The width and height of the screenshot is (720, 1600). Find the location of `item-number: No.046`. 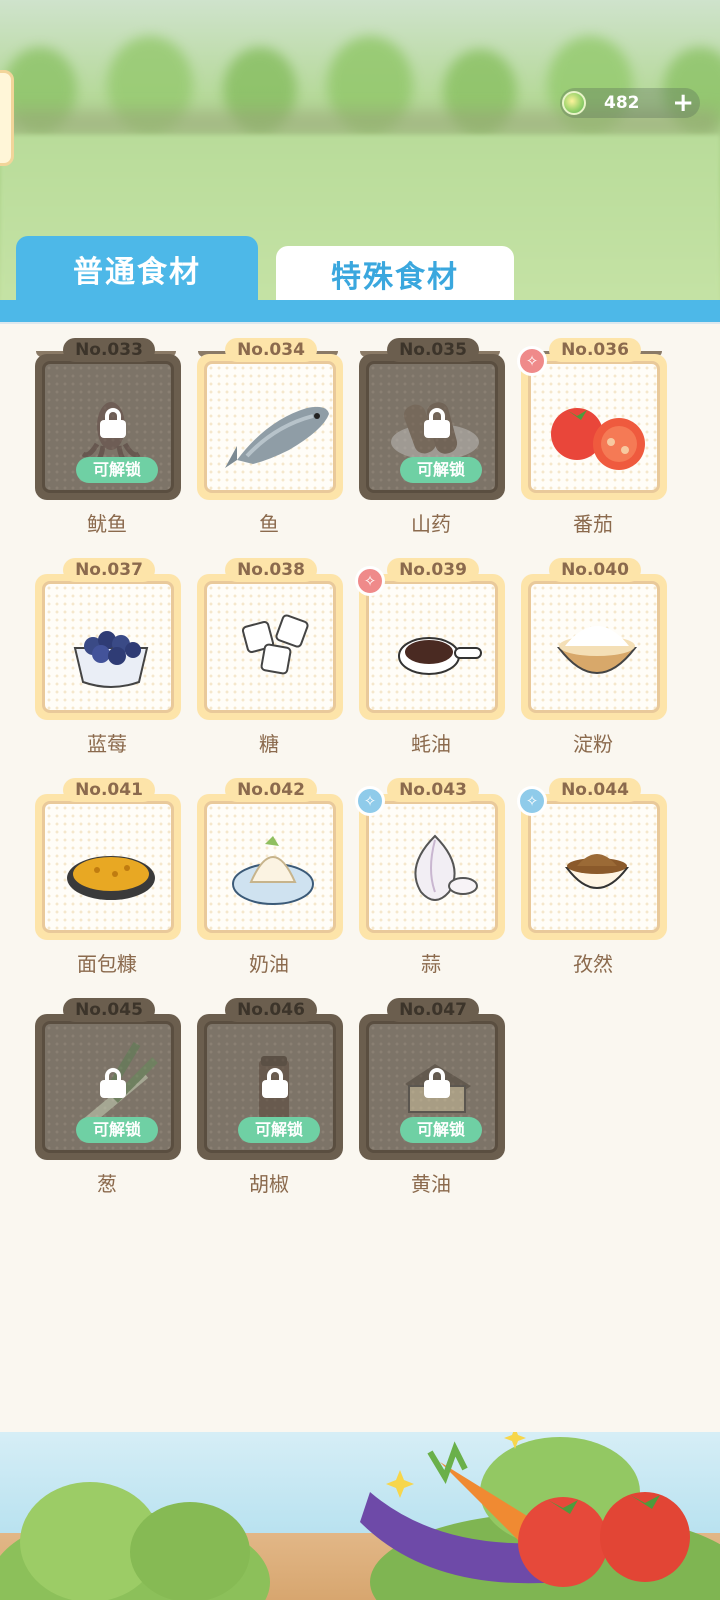

item-number: No.046 is located at coordinates (271, 1010).